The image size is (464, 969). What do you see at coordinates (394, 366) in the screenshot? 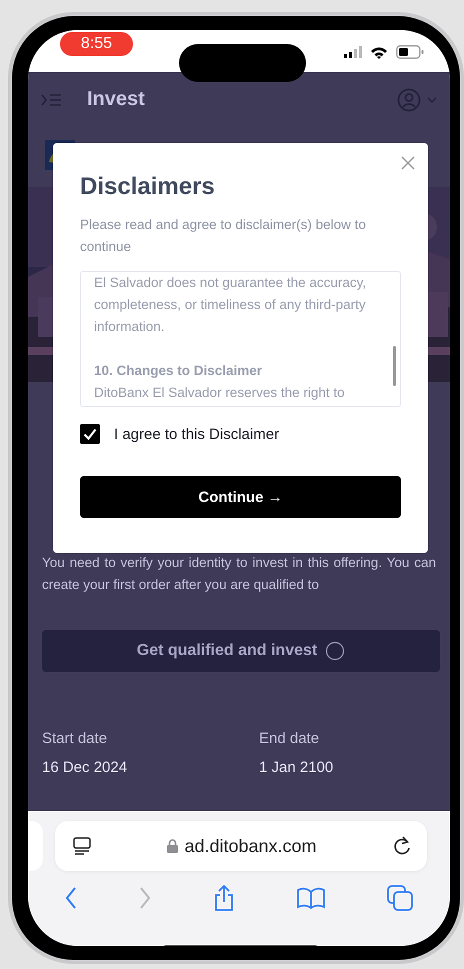
I see `scrollbar-thumb` at bounding box center [394, 366].